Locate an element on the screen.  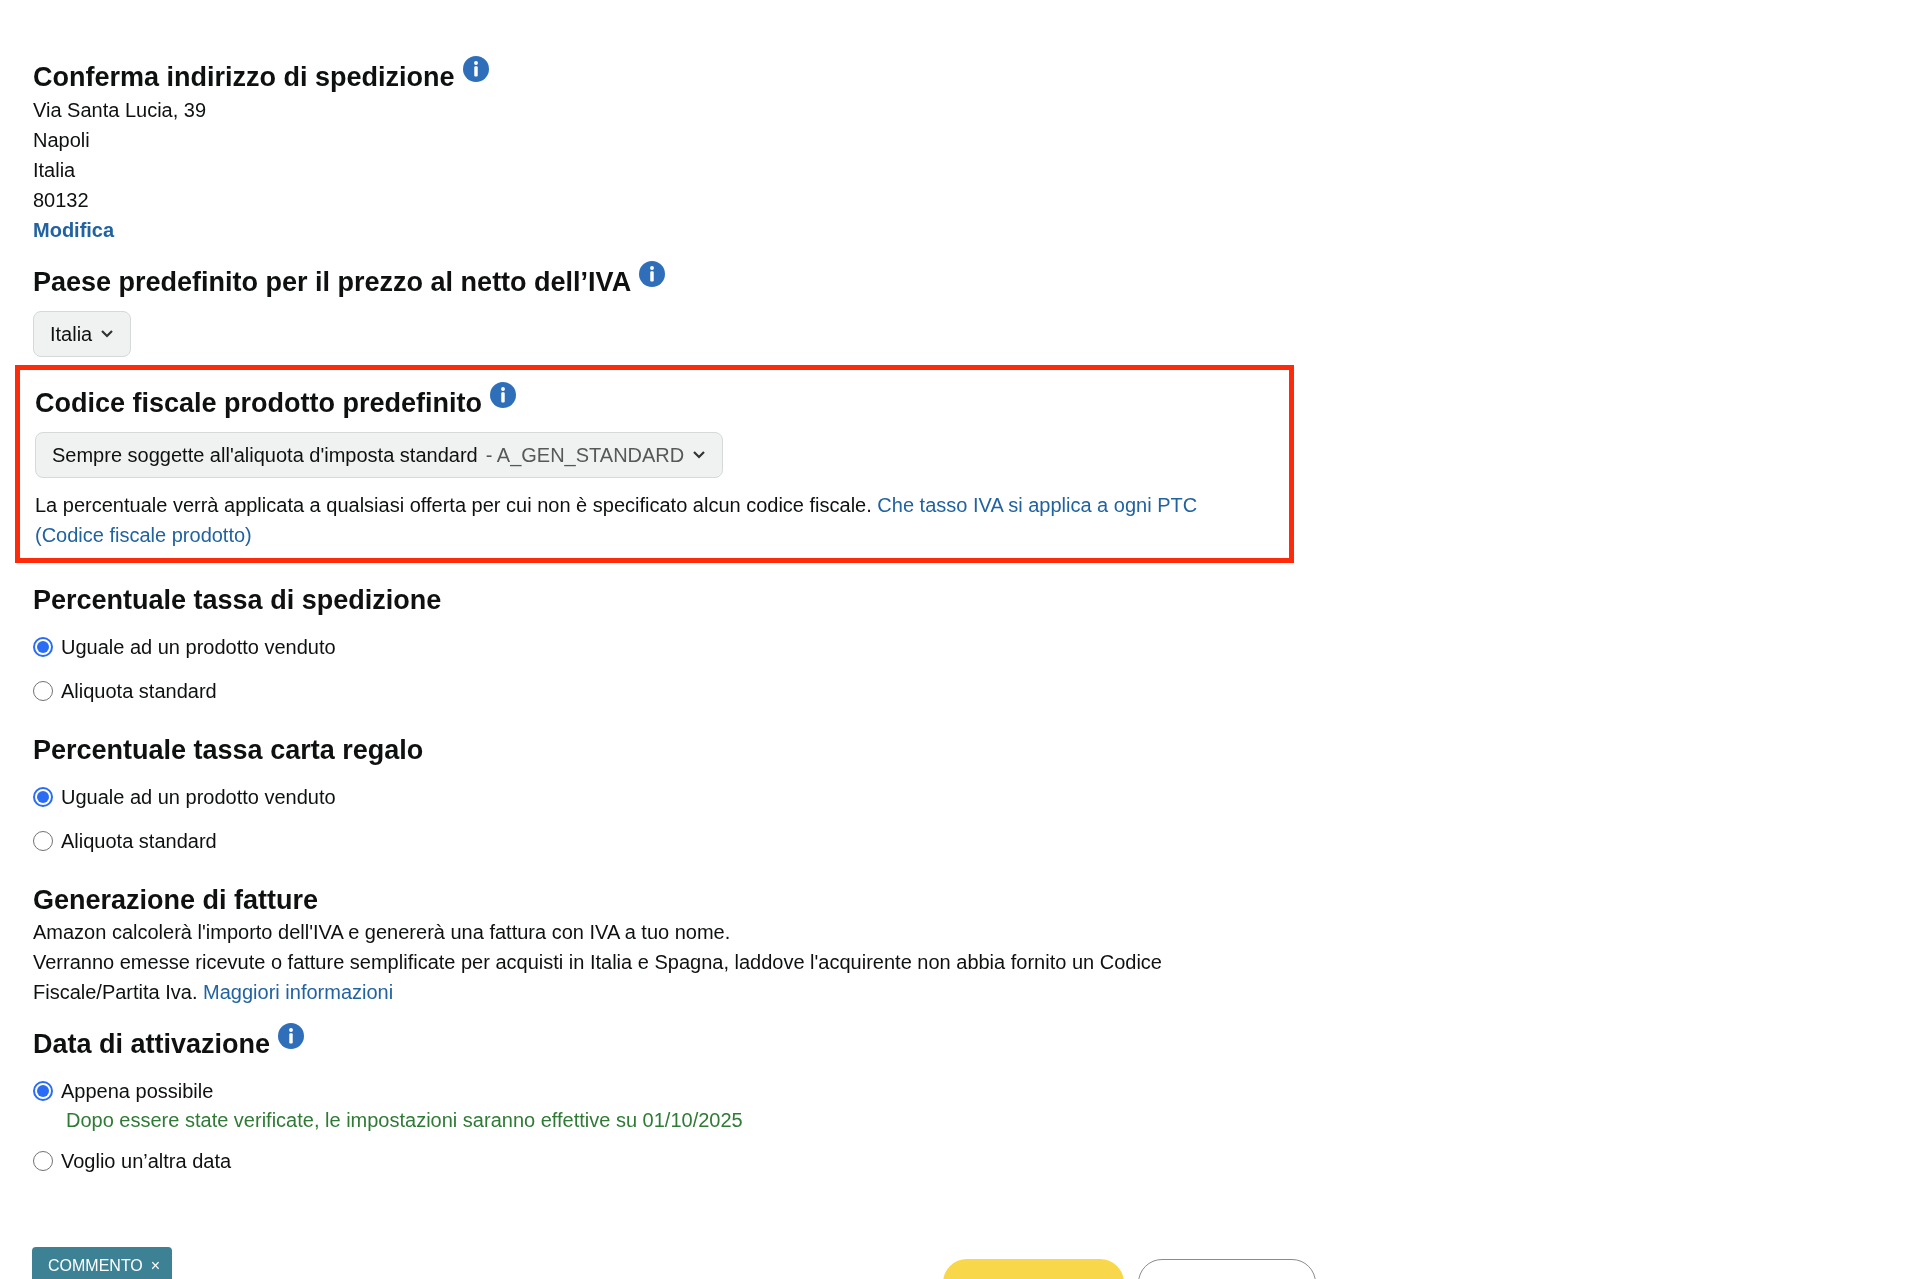
address-line: Via Santa Lucia, 39 is located at coordinates (120, 110).